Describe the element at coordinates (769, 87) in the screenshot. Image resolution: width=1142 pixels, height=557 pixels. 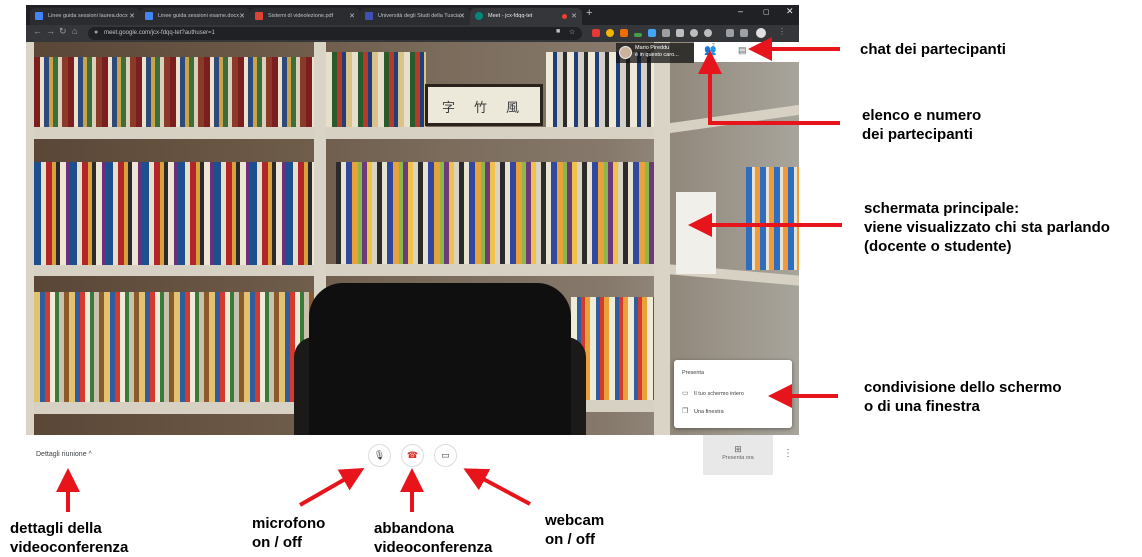
I see `arrow-participants` at that location.